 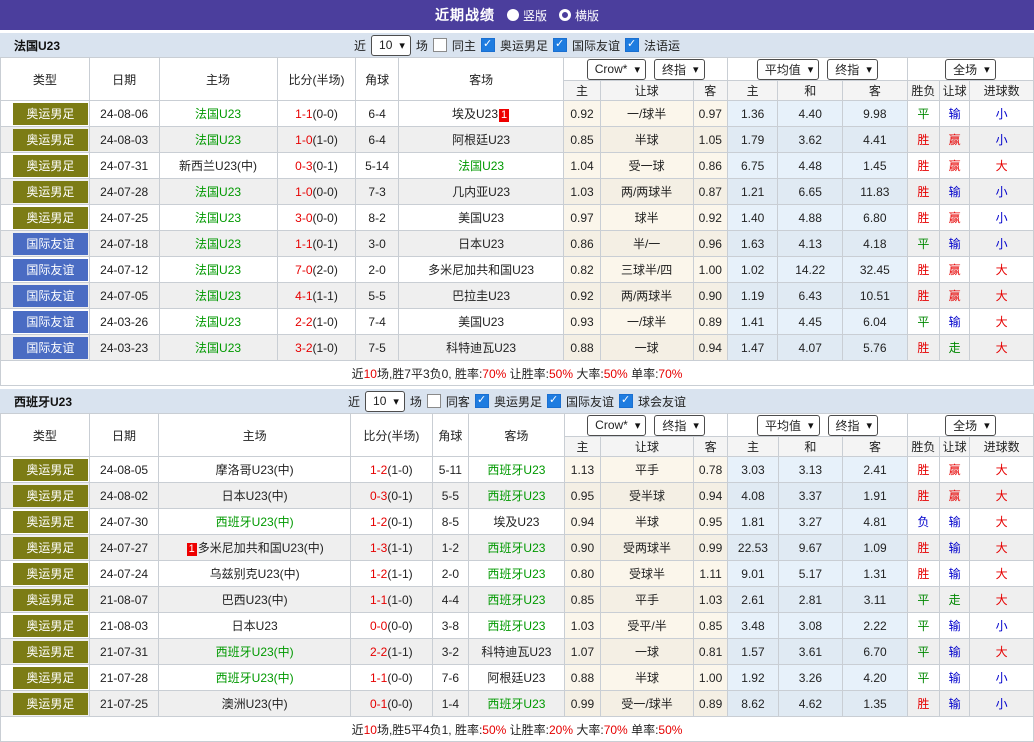 What do you see at coordinates (50, 347) in the screenshot?
I see `match-type-badge: 国际友谊` at bounding box center [50, 347].